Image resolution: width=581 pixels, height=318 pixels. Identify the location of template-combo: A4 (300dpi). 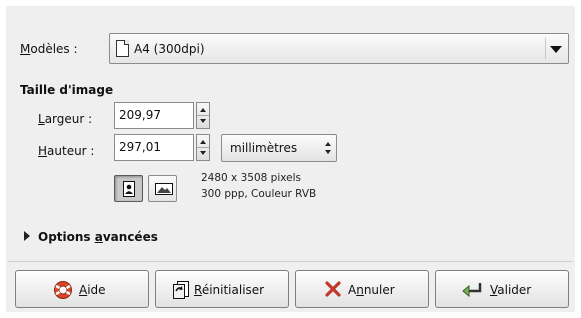
(339, 48).